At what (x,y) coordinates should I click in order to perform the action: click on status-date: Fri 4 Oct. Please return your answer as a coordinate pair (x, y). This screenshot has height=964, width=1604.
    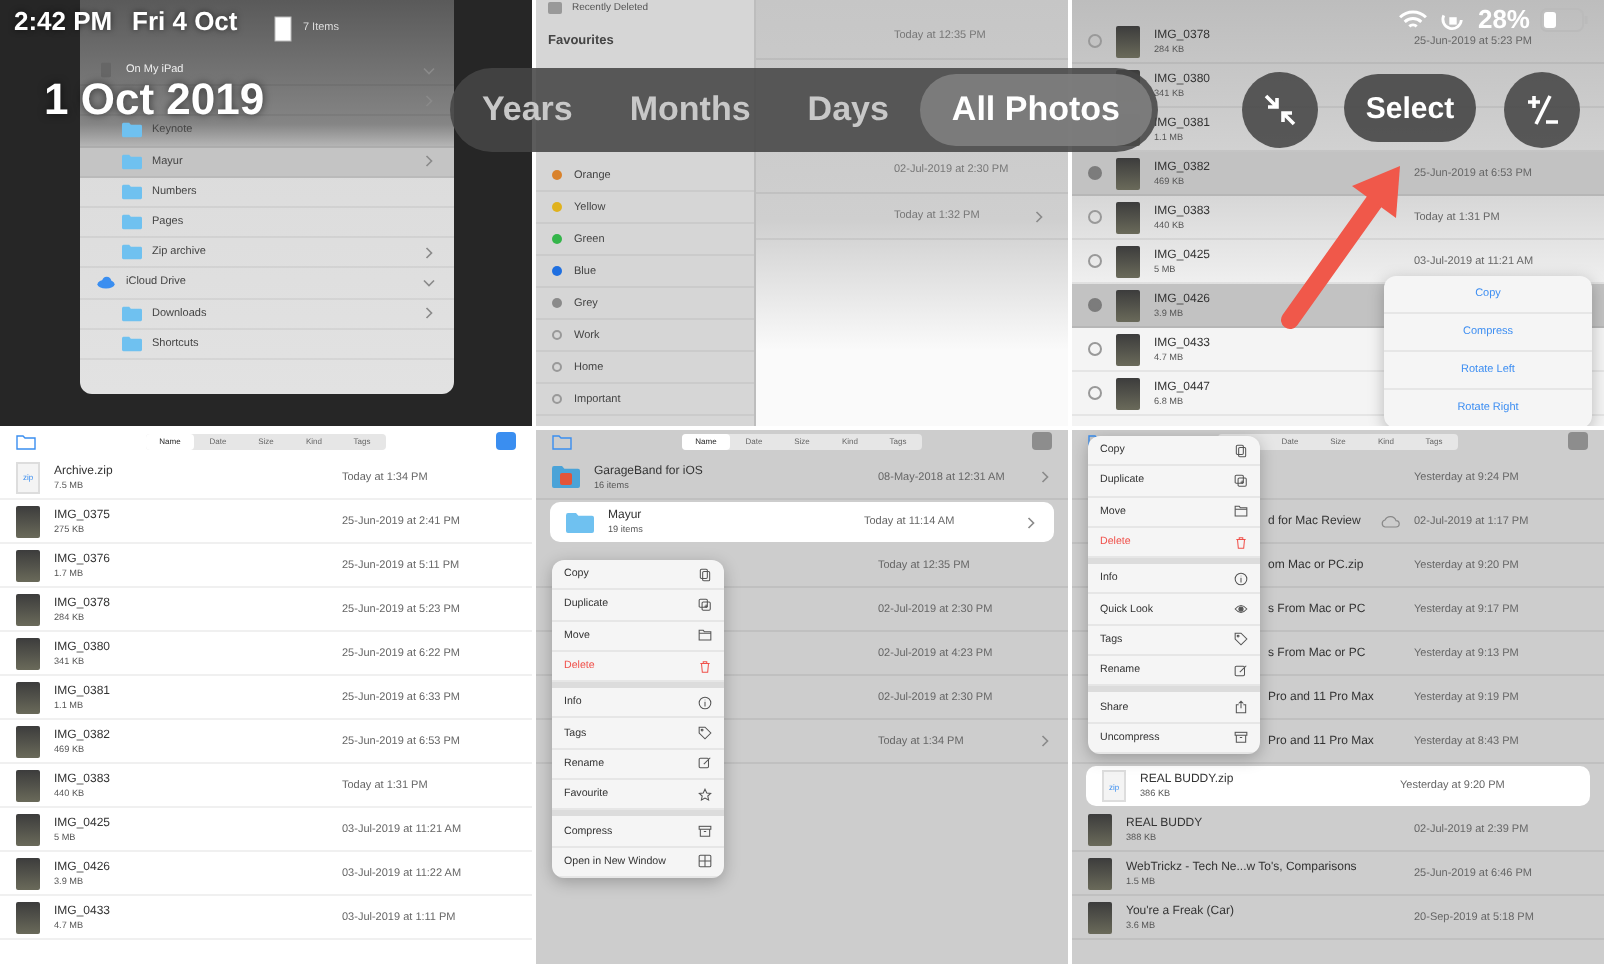
    Looking at the image, I should click on (185, 21).